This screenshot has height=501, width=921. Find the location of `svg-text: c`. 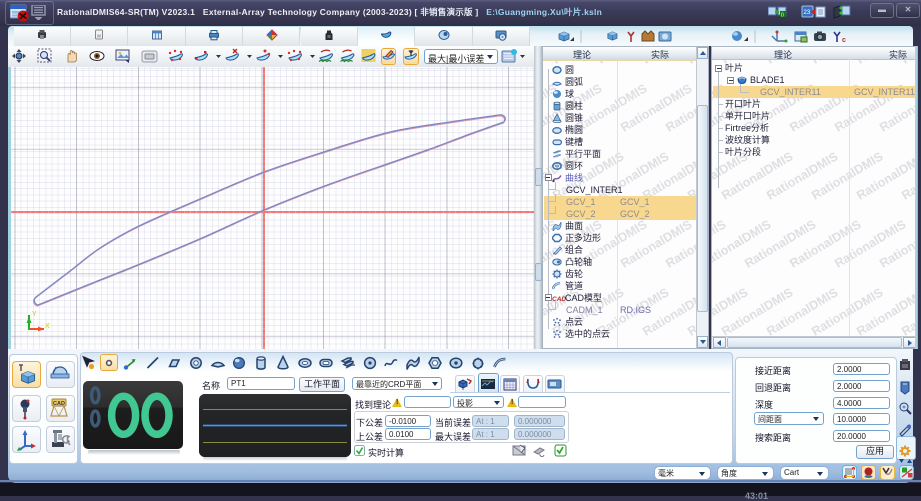

svg-text: c is located at coordinates (844, 40).